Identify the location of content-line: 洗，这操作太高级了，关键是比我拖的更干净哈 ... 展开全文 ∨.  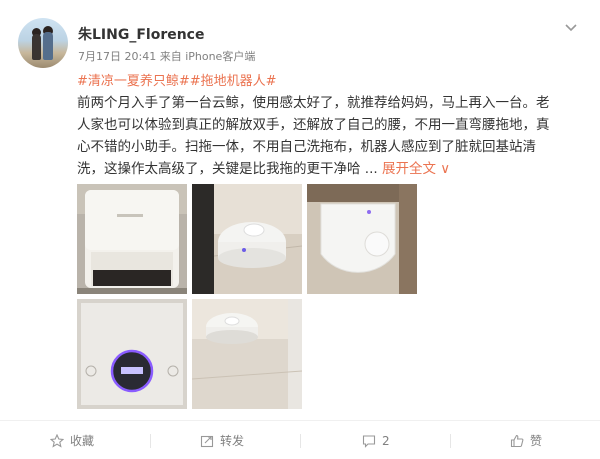
(264, 169).